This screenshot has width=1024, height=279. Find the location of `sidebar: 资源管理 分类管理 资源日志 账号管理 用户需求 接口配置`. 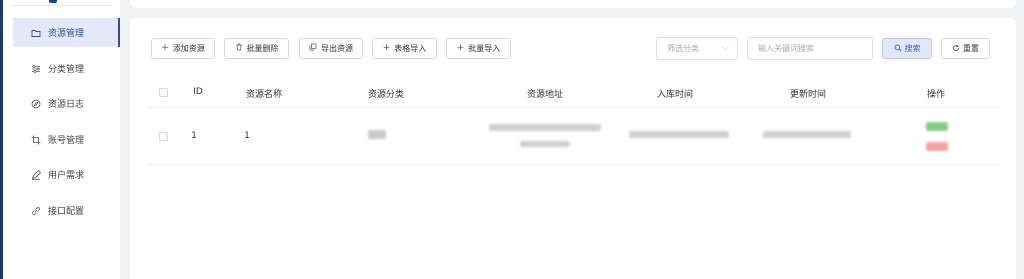

sidebar: 资源管理 分类管理 资源日志 账号管理 用户需求 接口配置 is located at coordinates (61, 139).